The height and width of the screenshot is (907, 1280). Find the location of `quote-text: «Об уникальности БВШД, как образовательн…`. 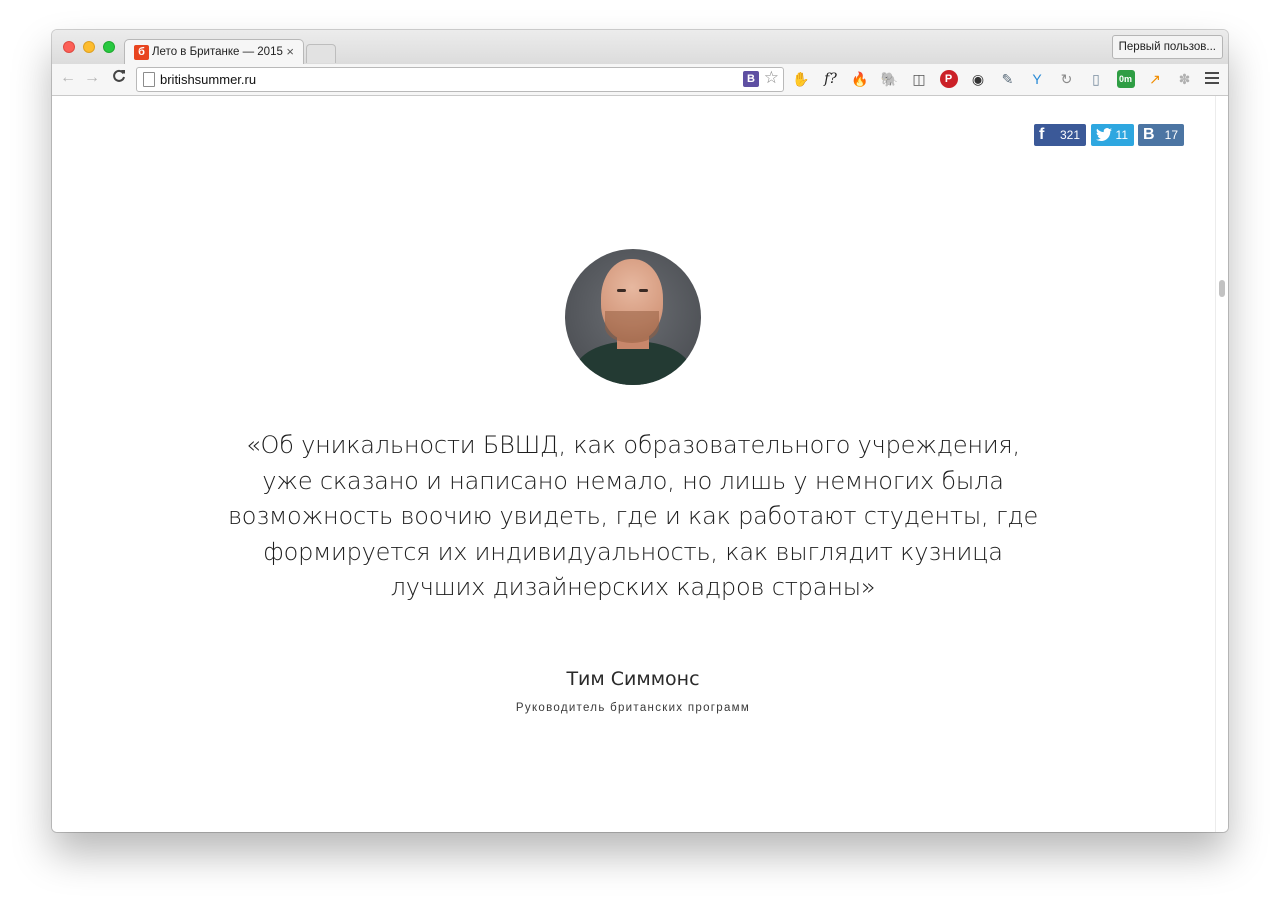

quote-text: «Об уникальности БВШД, как образовательн… is located at coordinates (633, 517).